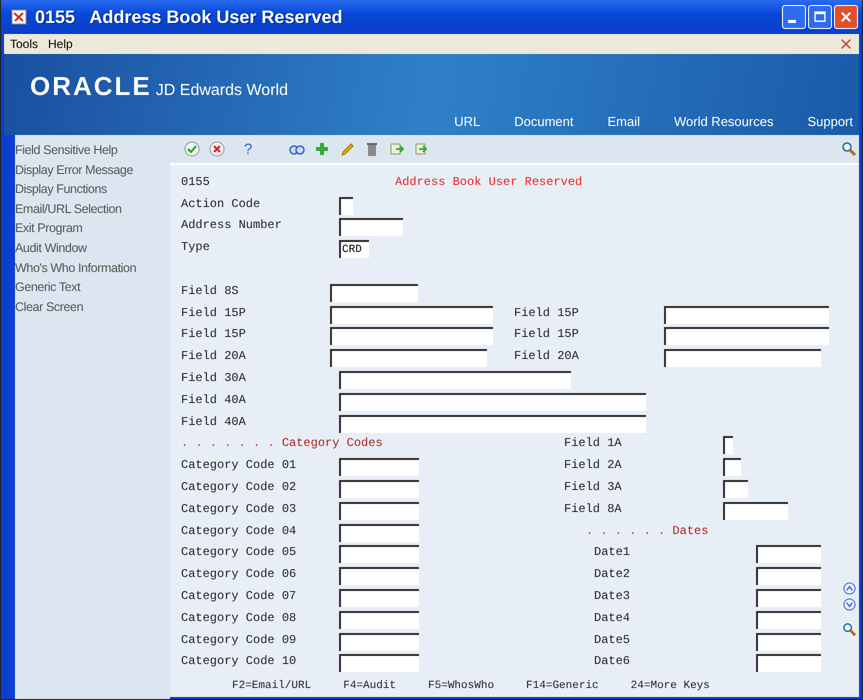  What do you see at coordinates (670, 686) in the screenshot?
I see `function-key: 24=More Keys` at bounding box center [670, 686].